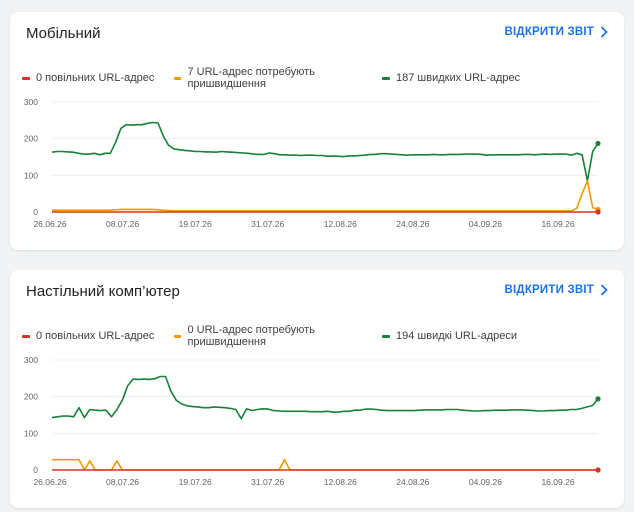 The height and width of the screenshot is (512, 634). I want to click on card-title: Мобільний, so click(63, 33).